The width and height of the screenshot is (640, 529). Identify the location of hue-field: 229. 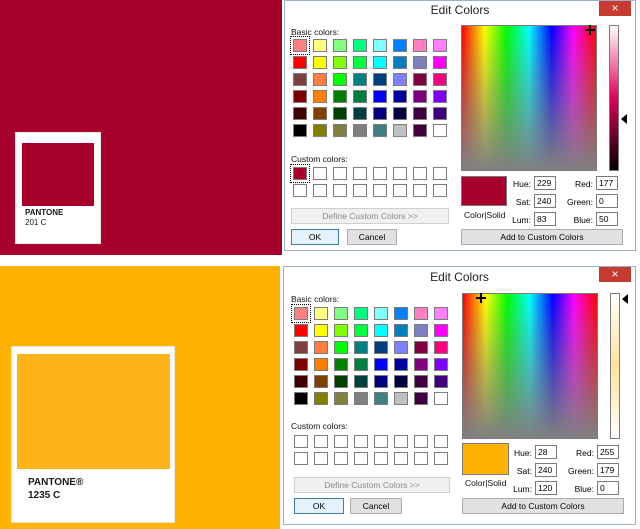
(545, 183).